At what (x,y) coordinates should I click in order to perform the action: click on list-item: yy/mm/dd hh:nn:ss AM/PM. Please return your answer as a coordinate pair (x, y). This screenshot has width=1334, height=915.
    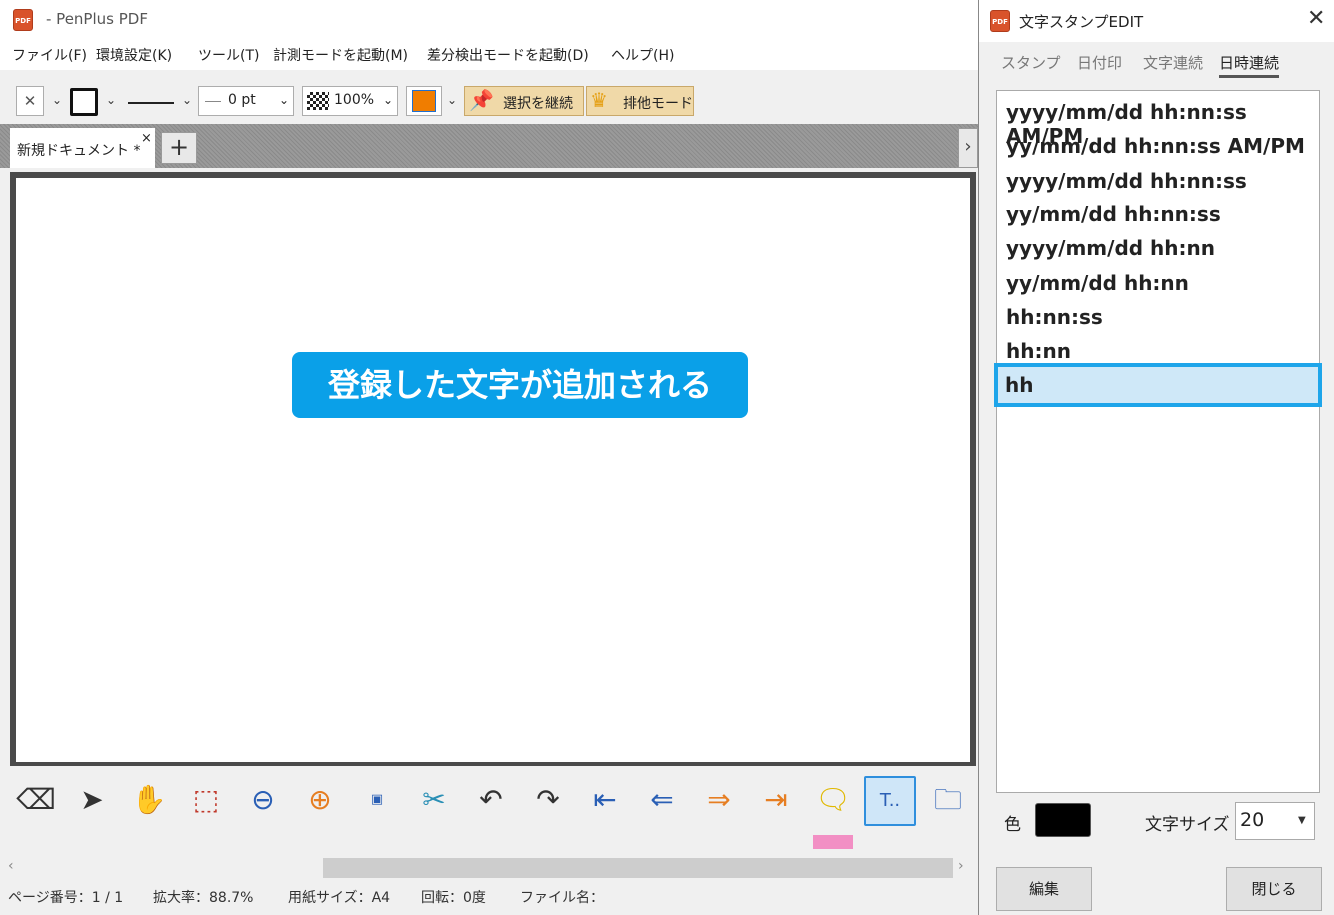
    Looking at the image, I should click on (1155, 146).